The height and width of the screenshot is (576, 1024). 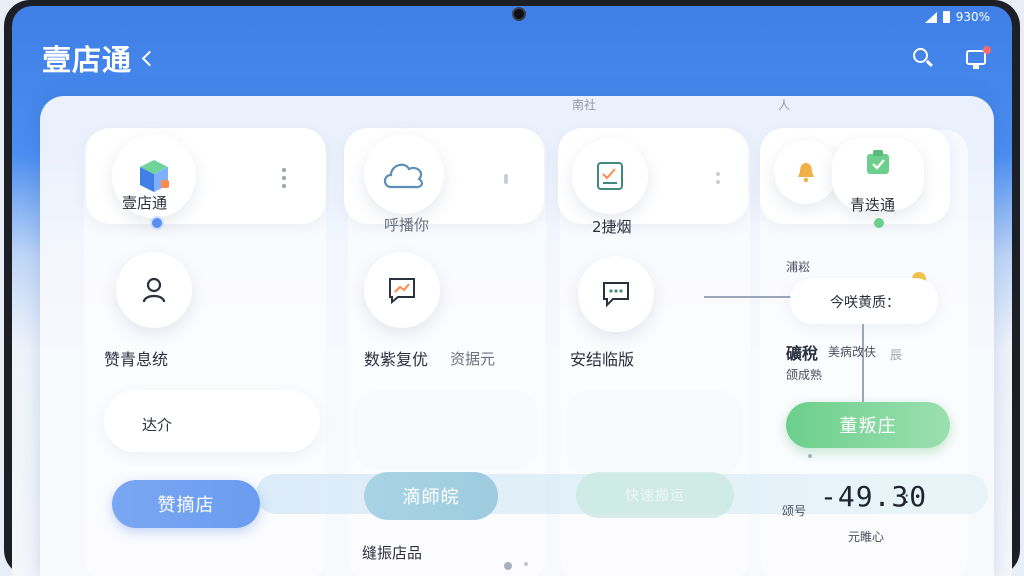 What do you see at coordinates (616, 294) in the screenshot?
I see `support-chat-icon` at bounding box center [616, 294].